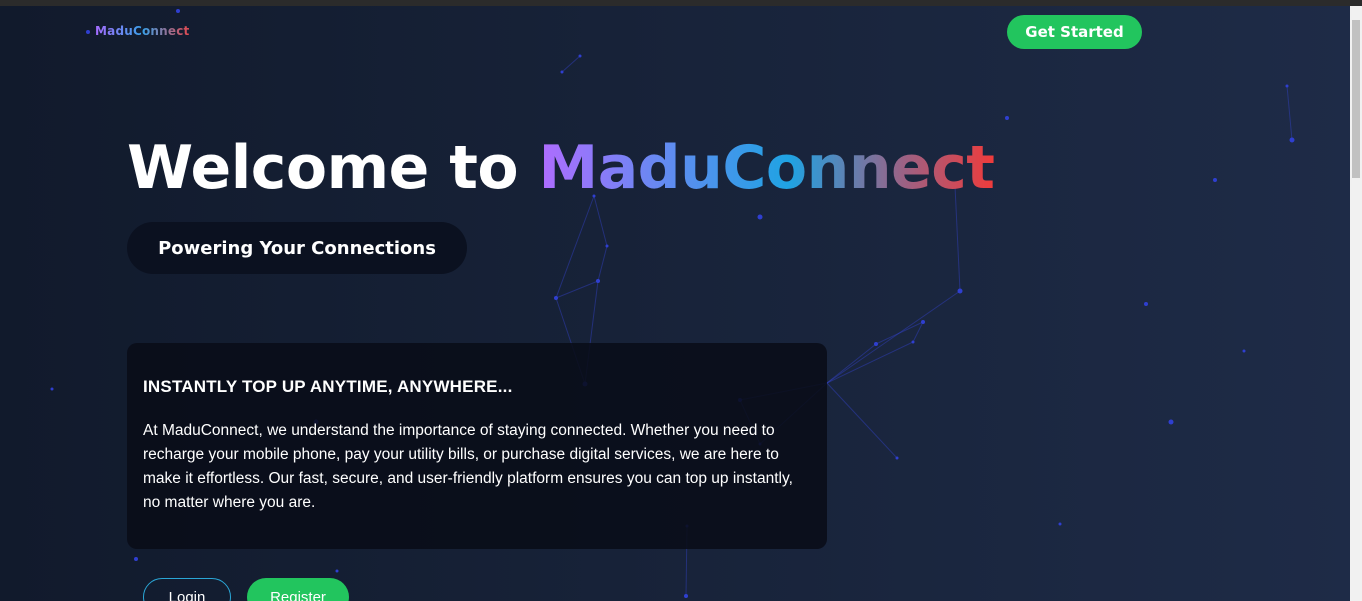 This screenshot has width=1362, height=601. Describe the element at coordinates (1356, 99) in the screenshot. I see `scrollbar-thumb` at that location.